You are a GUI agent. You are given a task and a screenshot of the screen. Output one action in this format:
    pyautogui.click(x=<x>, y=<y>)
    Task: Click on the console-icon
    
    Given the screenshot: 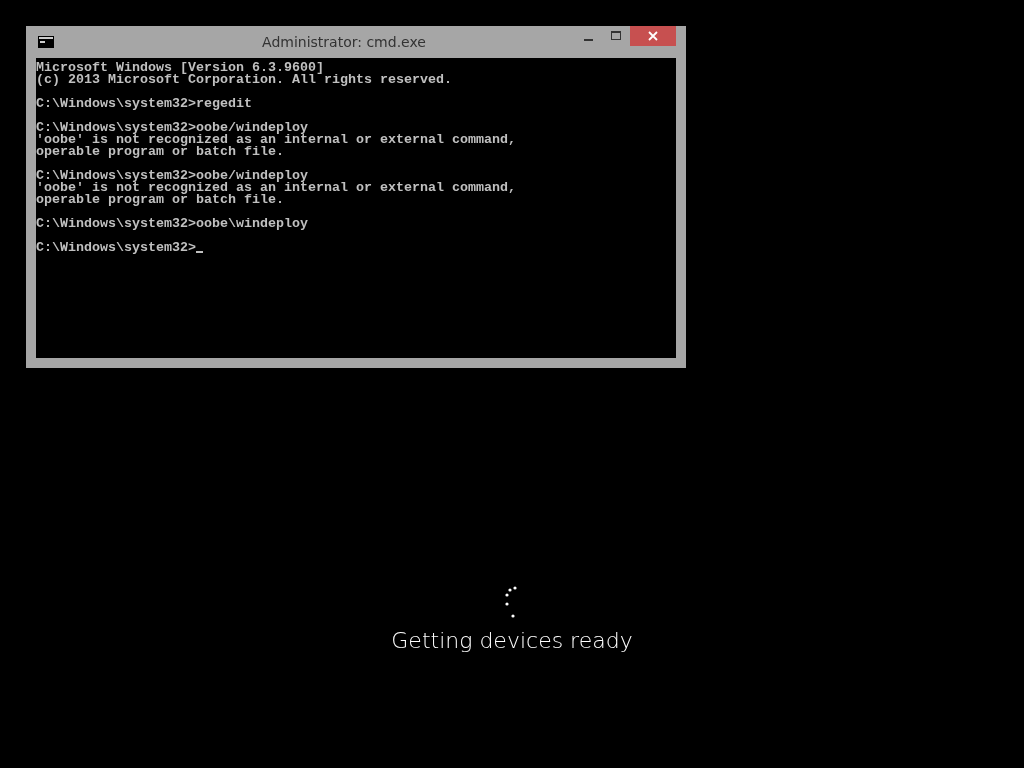 What is the action you would take?
    pyautogui.click(x=46, y=42)
    